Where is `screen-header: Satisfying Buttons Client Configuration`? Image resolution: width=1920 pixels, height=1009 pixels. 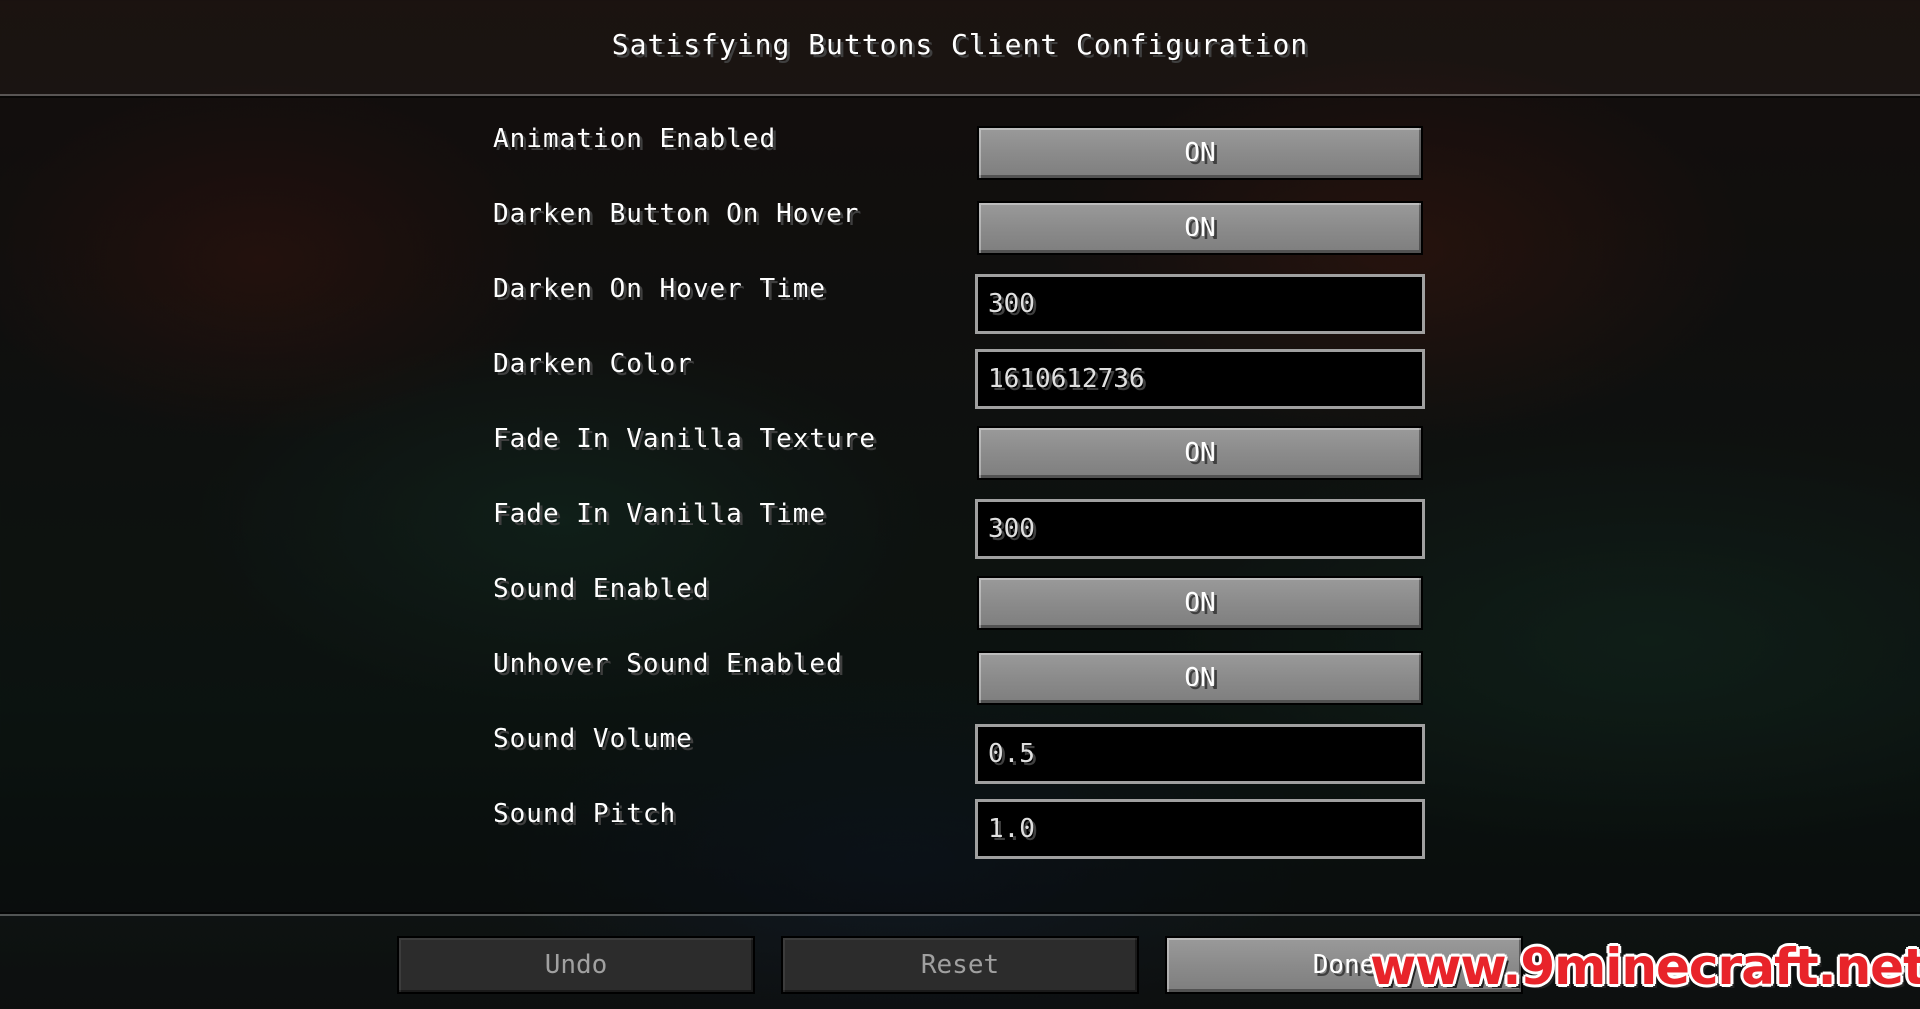
screen-header: Satisfying Buttons Client Configuration is located at coordinates (960, 48).